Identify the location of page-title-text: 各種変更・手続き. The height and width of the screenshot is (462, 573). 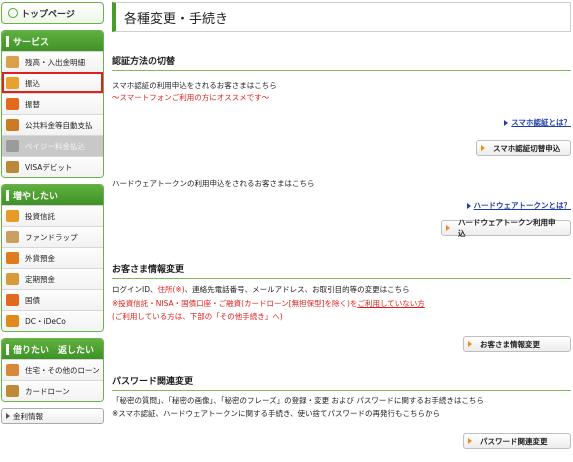
(176, 19).